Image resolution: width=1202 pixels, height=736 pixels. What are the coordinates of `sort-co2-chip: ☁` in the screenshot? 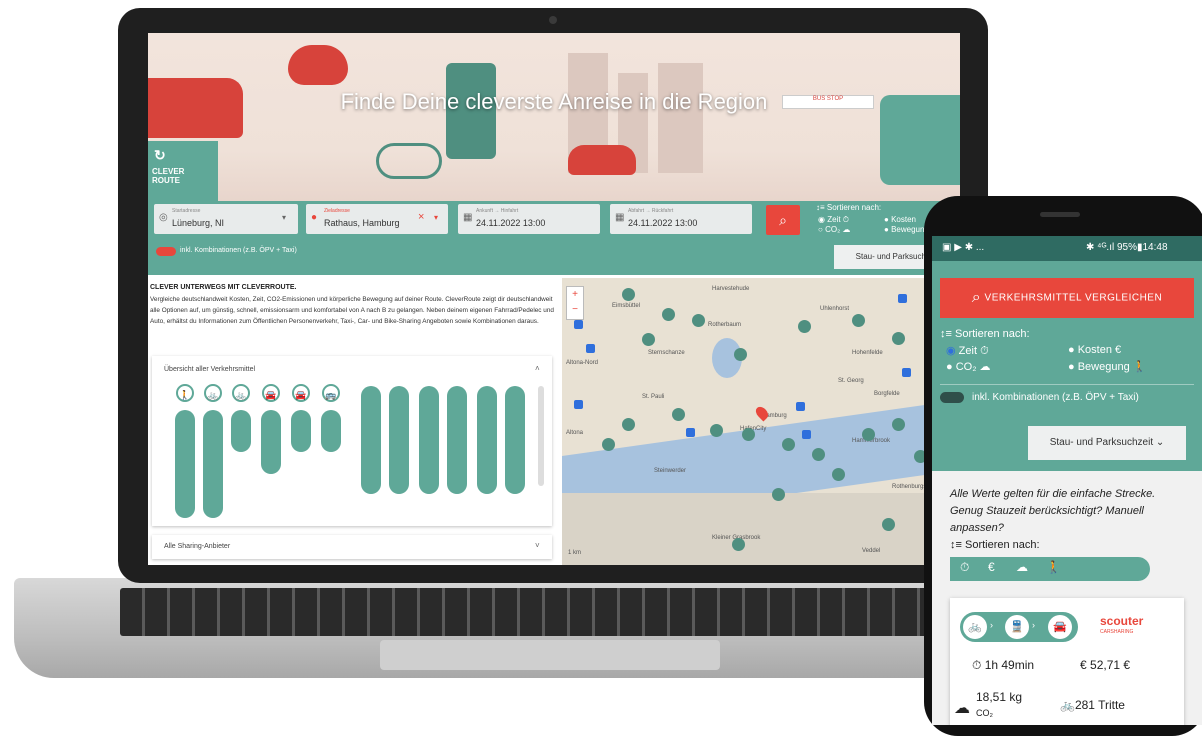 It's located at (1022, 567).